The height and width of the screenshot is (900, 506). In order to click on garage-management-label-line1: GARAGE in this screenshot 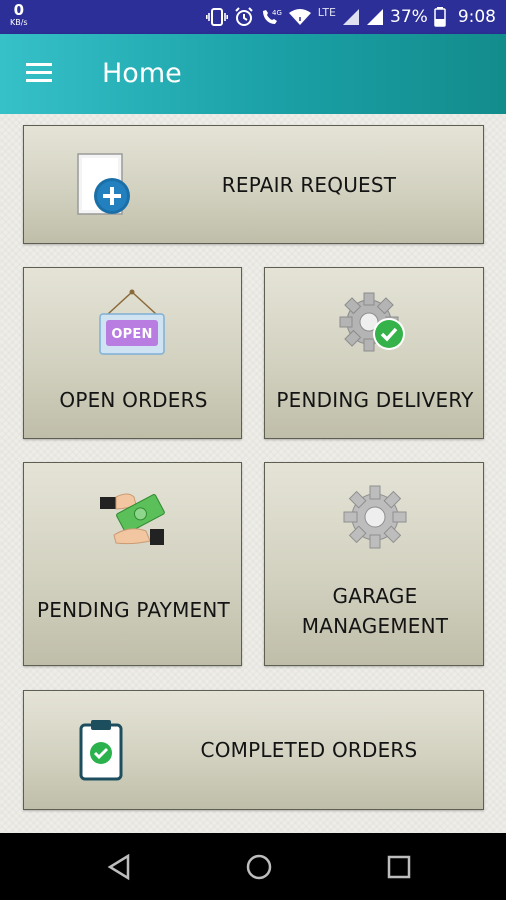, I will do `click(375, 596)`.